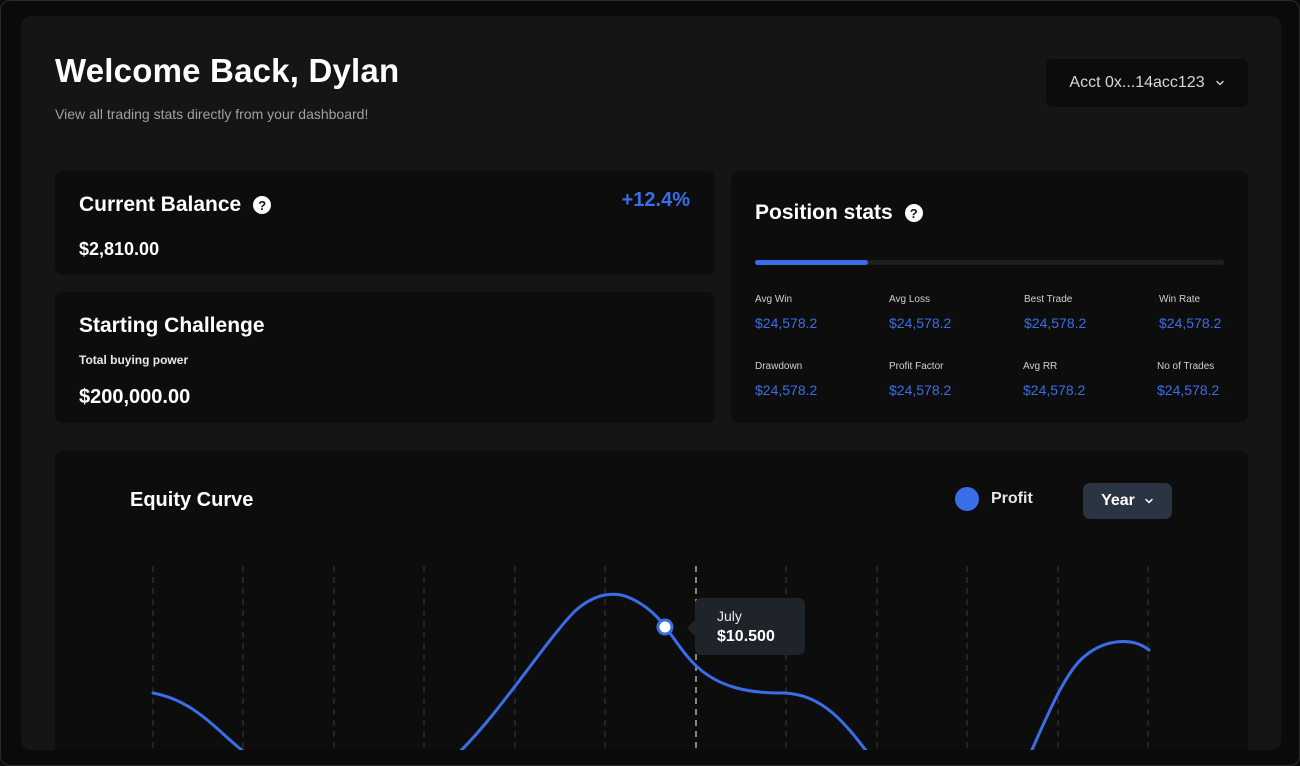  I want to click on tooltip-month: July, so click(729, 616).